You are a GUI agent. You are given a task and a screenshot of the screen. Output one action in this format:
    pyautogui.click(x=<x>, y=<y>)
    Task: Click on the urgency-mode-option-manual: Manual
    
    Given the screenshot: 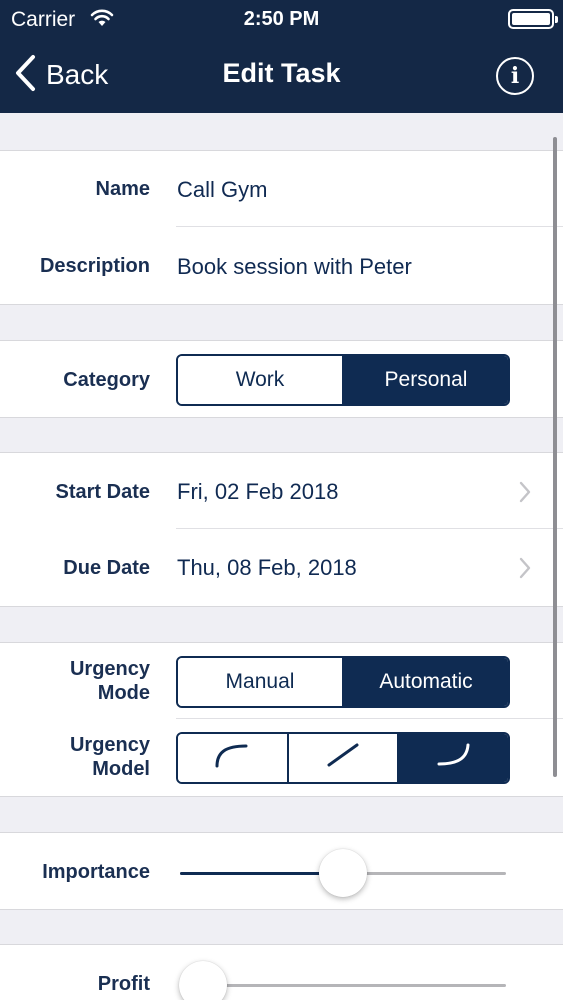 What is the action you would take?
    pyautogui.click(x=260, y=682)
    